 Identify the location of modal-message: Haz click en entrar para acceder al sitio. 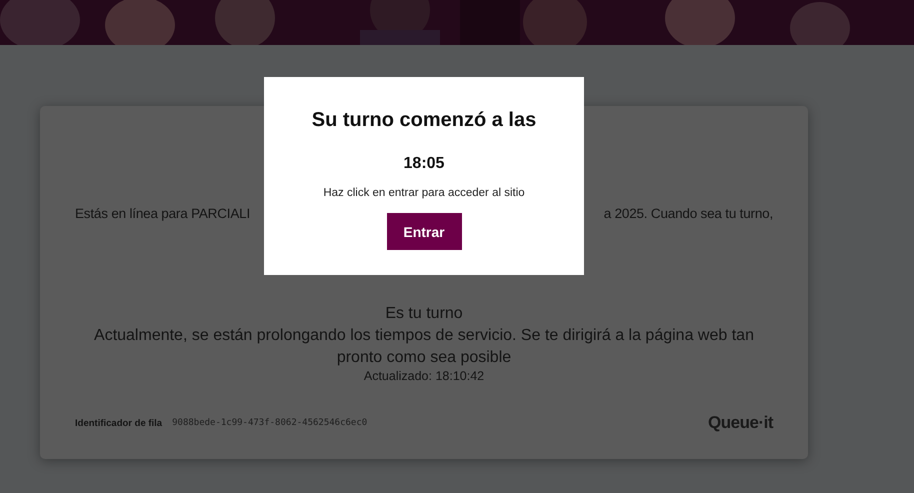
(424, 193).